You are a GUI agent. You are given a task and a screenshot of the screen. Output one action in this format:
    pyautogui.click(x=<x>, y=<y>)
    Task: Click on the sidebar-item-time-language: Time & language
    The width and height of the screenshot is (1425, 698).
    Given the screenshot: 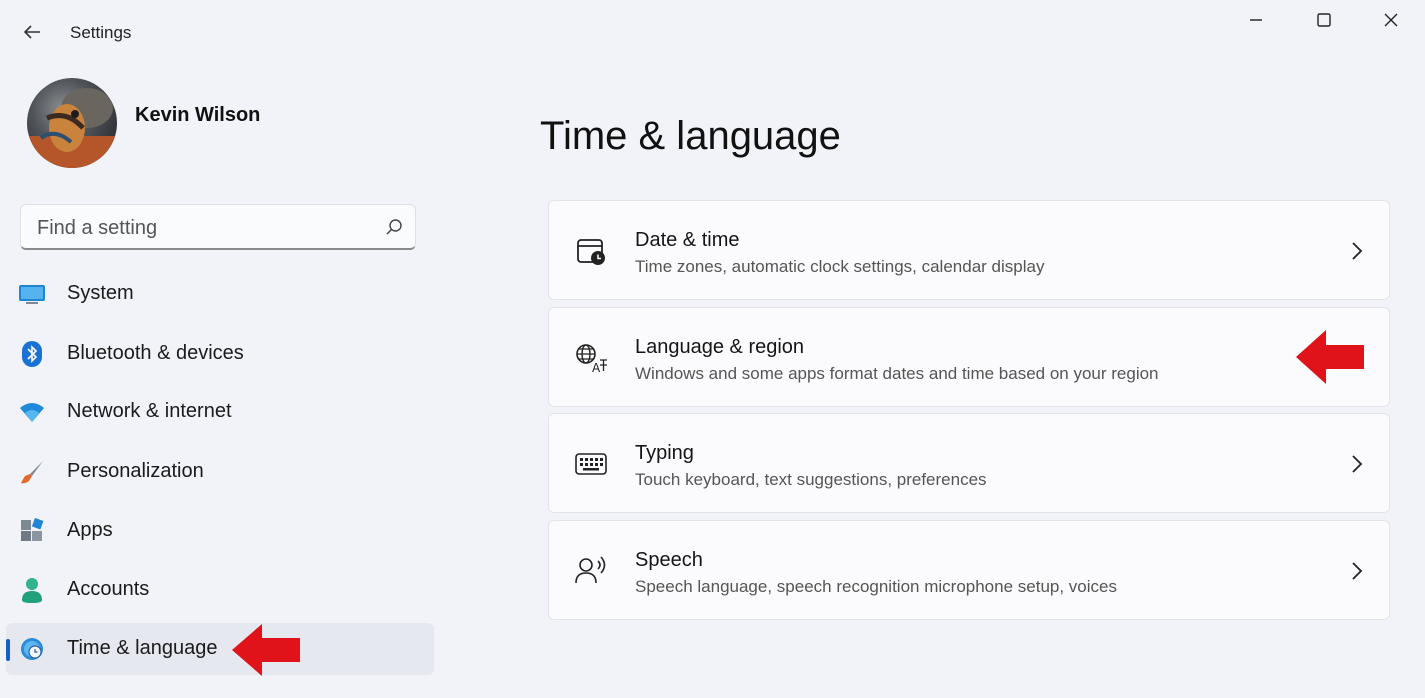 What is the action you would take?
    pyautogui.click(x=220, y=649)
    